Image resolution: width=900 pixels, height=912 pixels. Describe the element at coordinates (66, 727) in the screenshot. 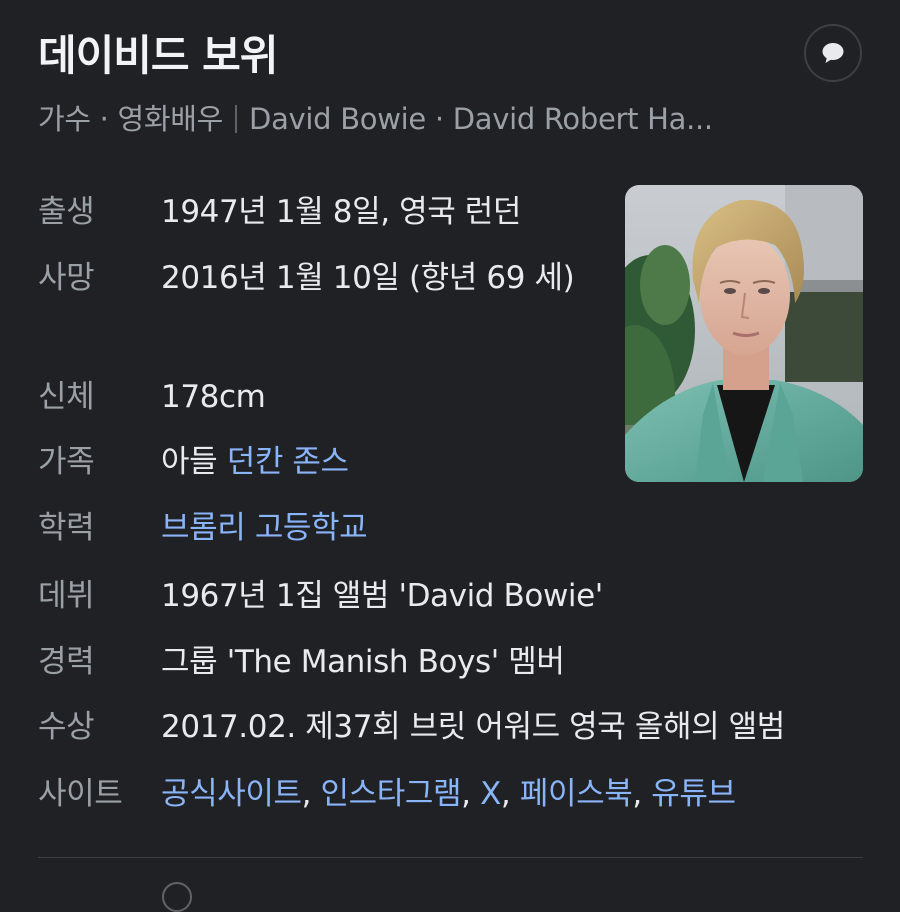

I see `fact-label: 수상` at that location.